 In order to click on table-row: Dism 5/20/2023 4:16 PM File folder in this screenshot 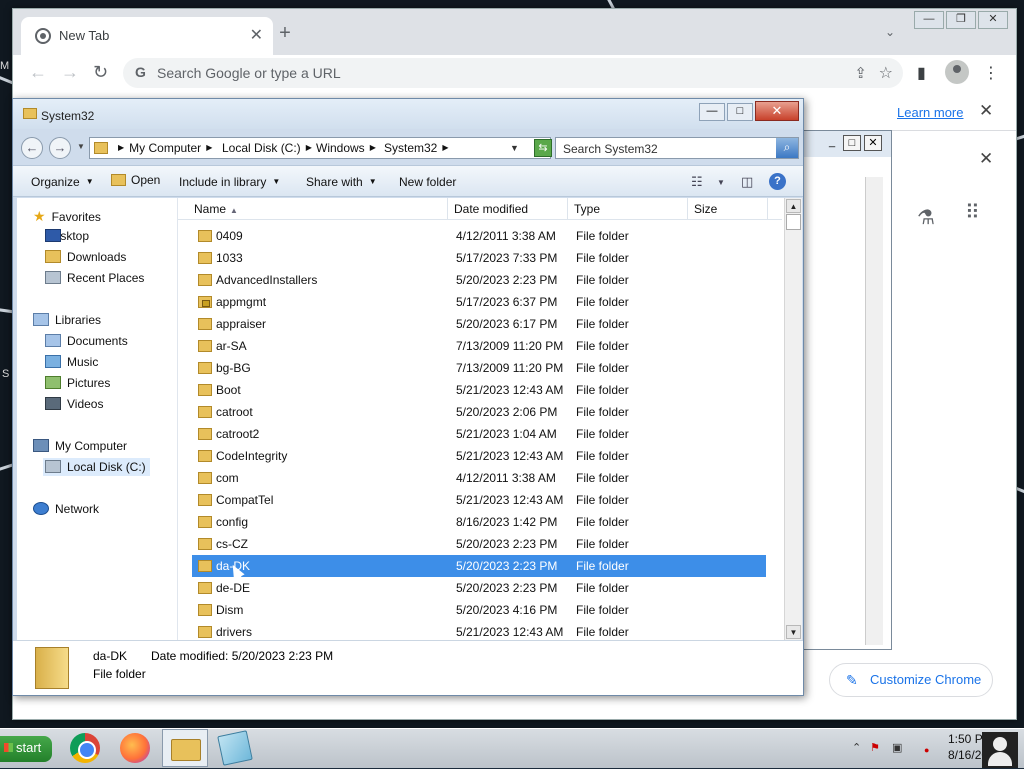, I will do `click(479, 610)`.